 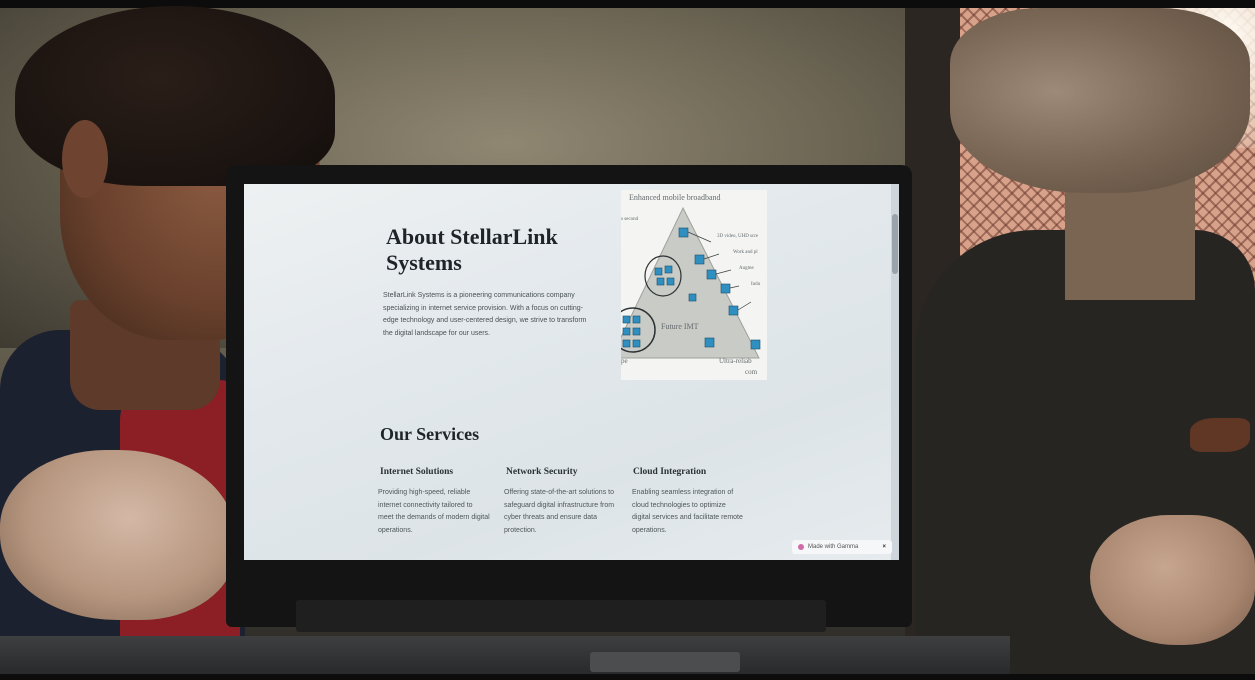 I want to click on figure-caption-right-2: Work and pl, so click(x=745, y=252).